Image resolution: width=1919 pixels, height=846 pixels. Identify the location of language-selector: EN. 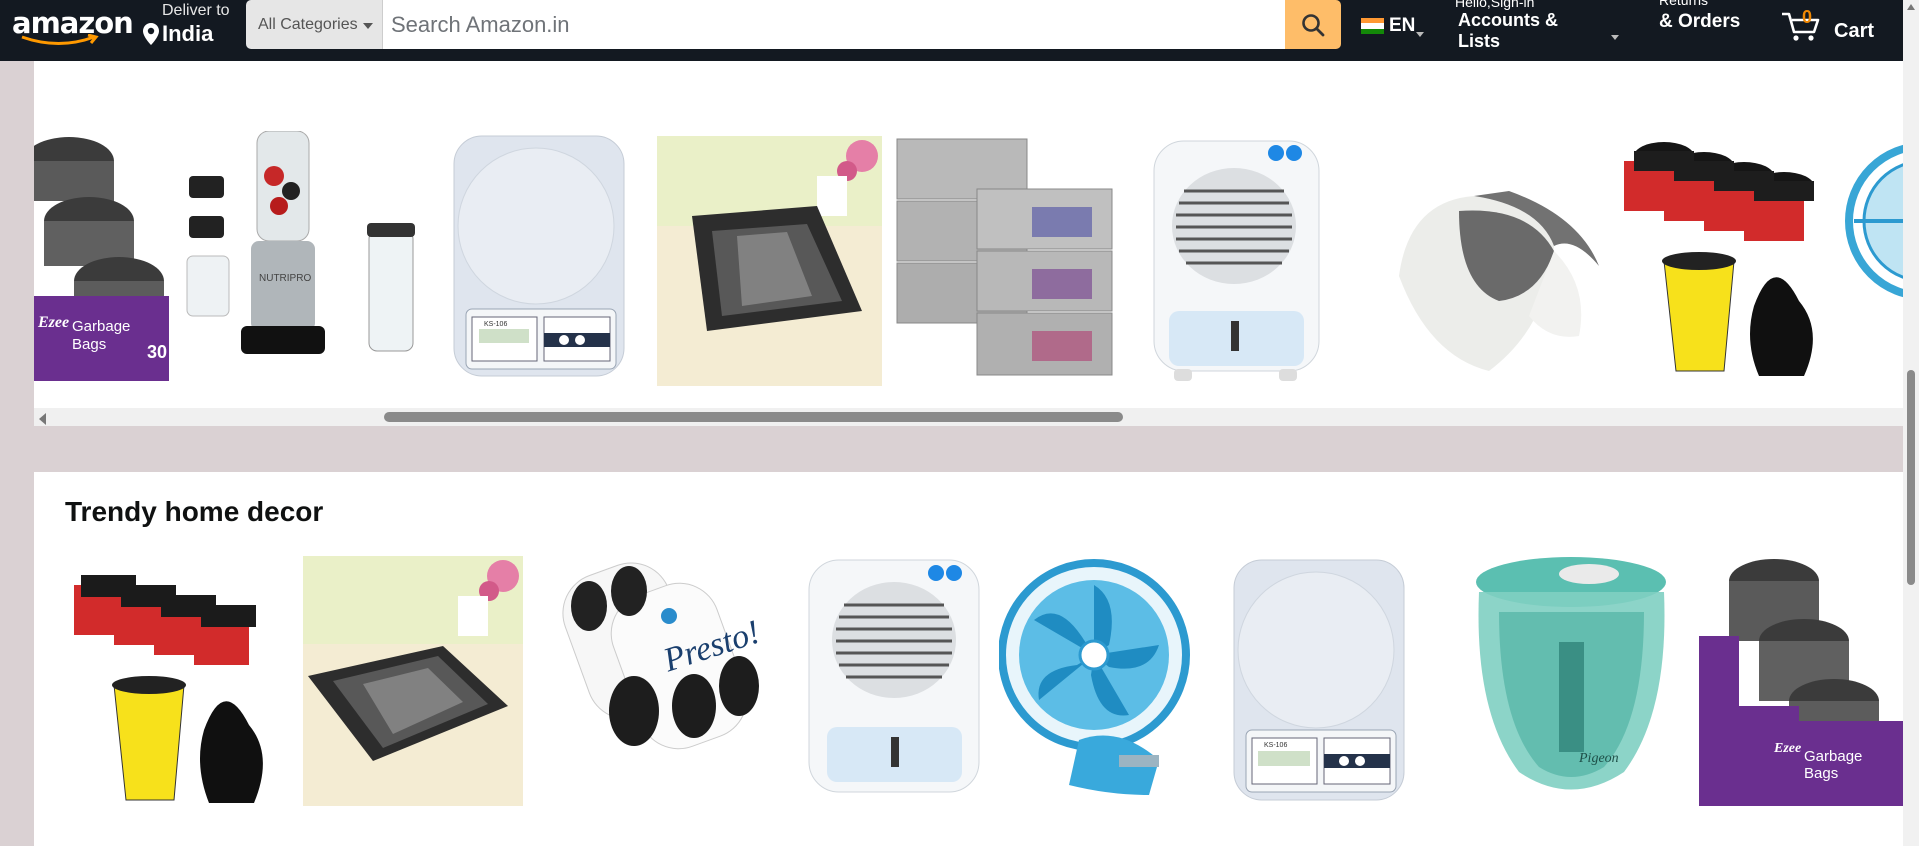
(1392, 26).